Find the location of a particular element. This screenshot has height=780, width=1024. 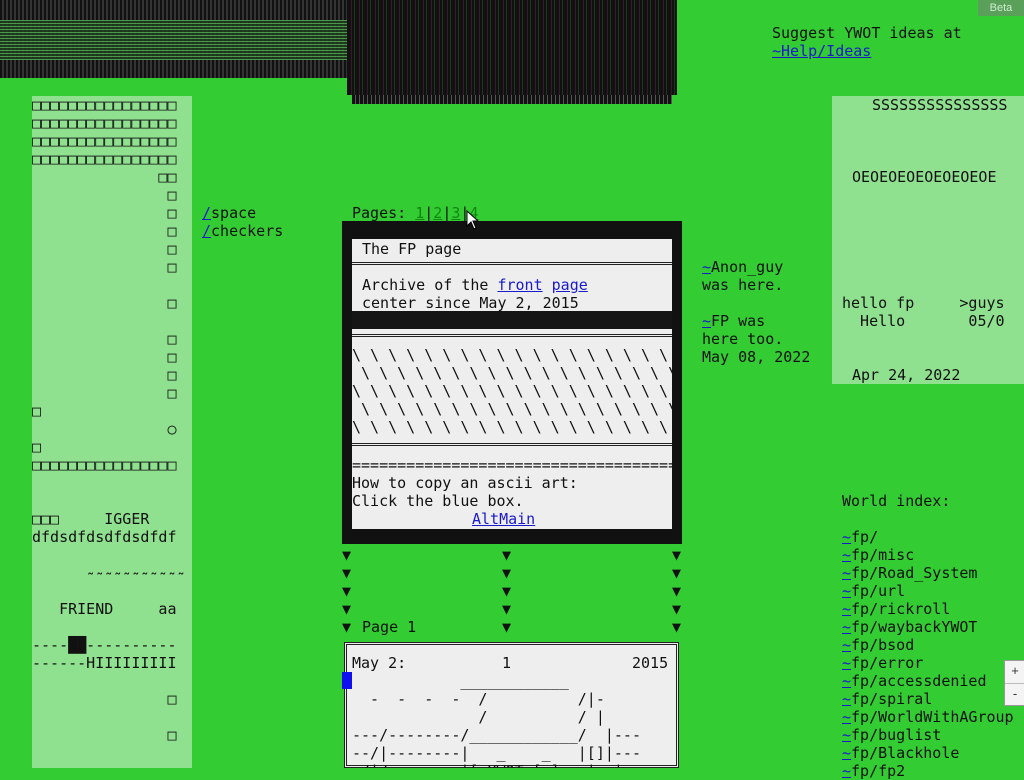

page-link-1: 1 is located at coordinates (419, 213).